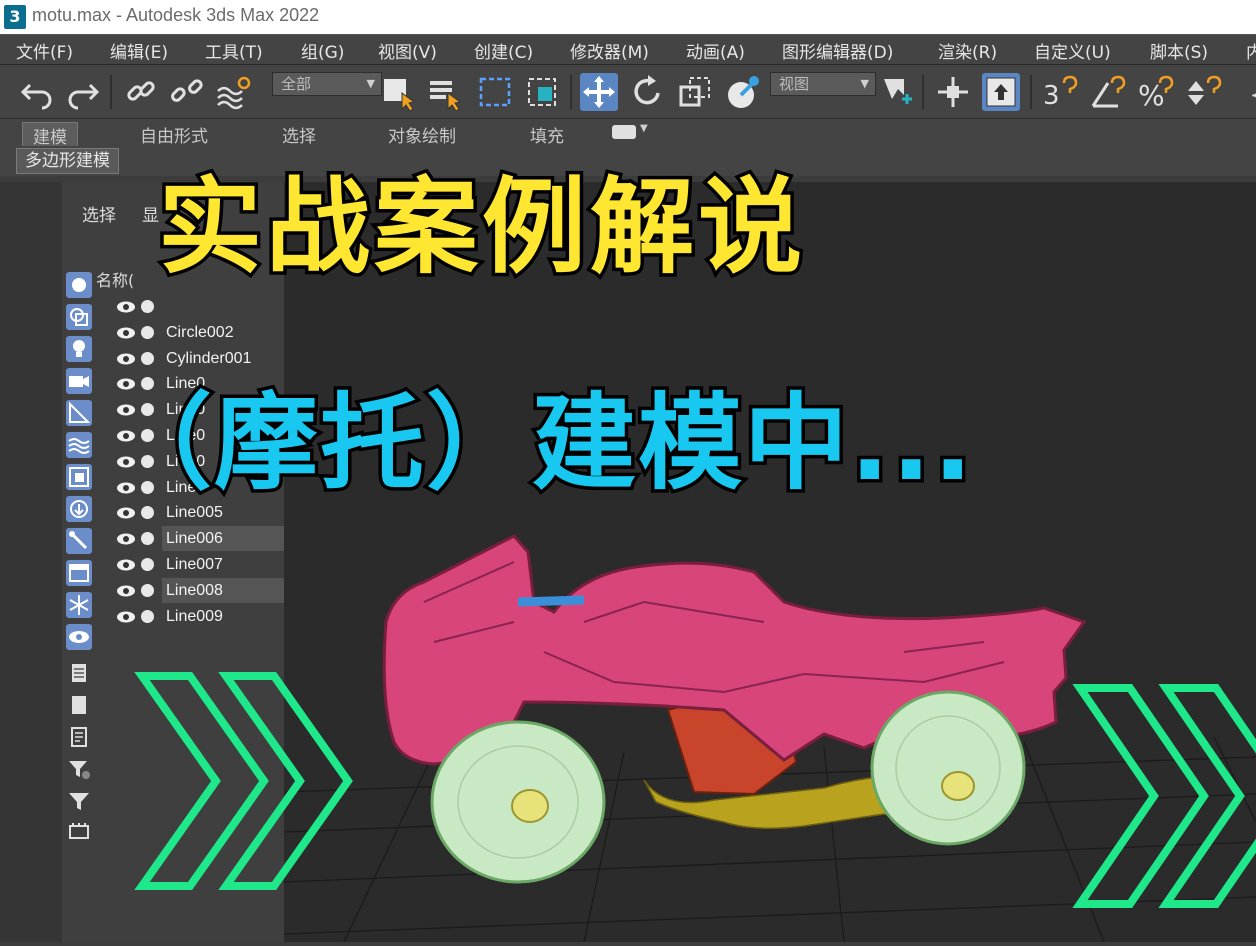 The image size is (1256, 946). Describe the element at coordinates (79, 769) in the screenshot. I see `filter-settings-icon` at that location.